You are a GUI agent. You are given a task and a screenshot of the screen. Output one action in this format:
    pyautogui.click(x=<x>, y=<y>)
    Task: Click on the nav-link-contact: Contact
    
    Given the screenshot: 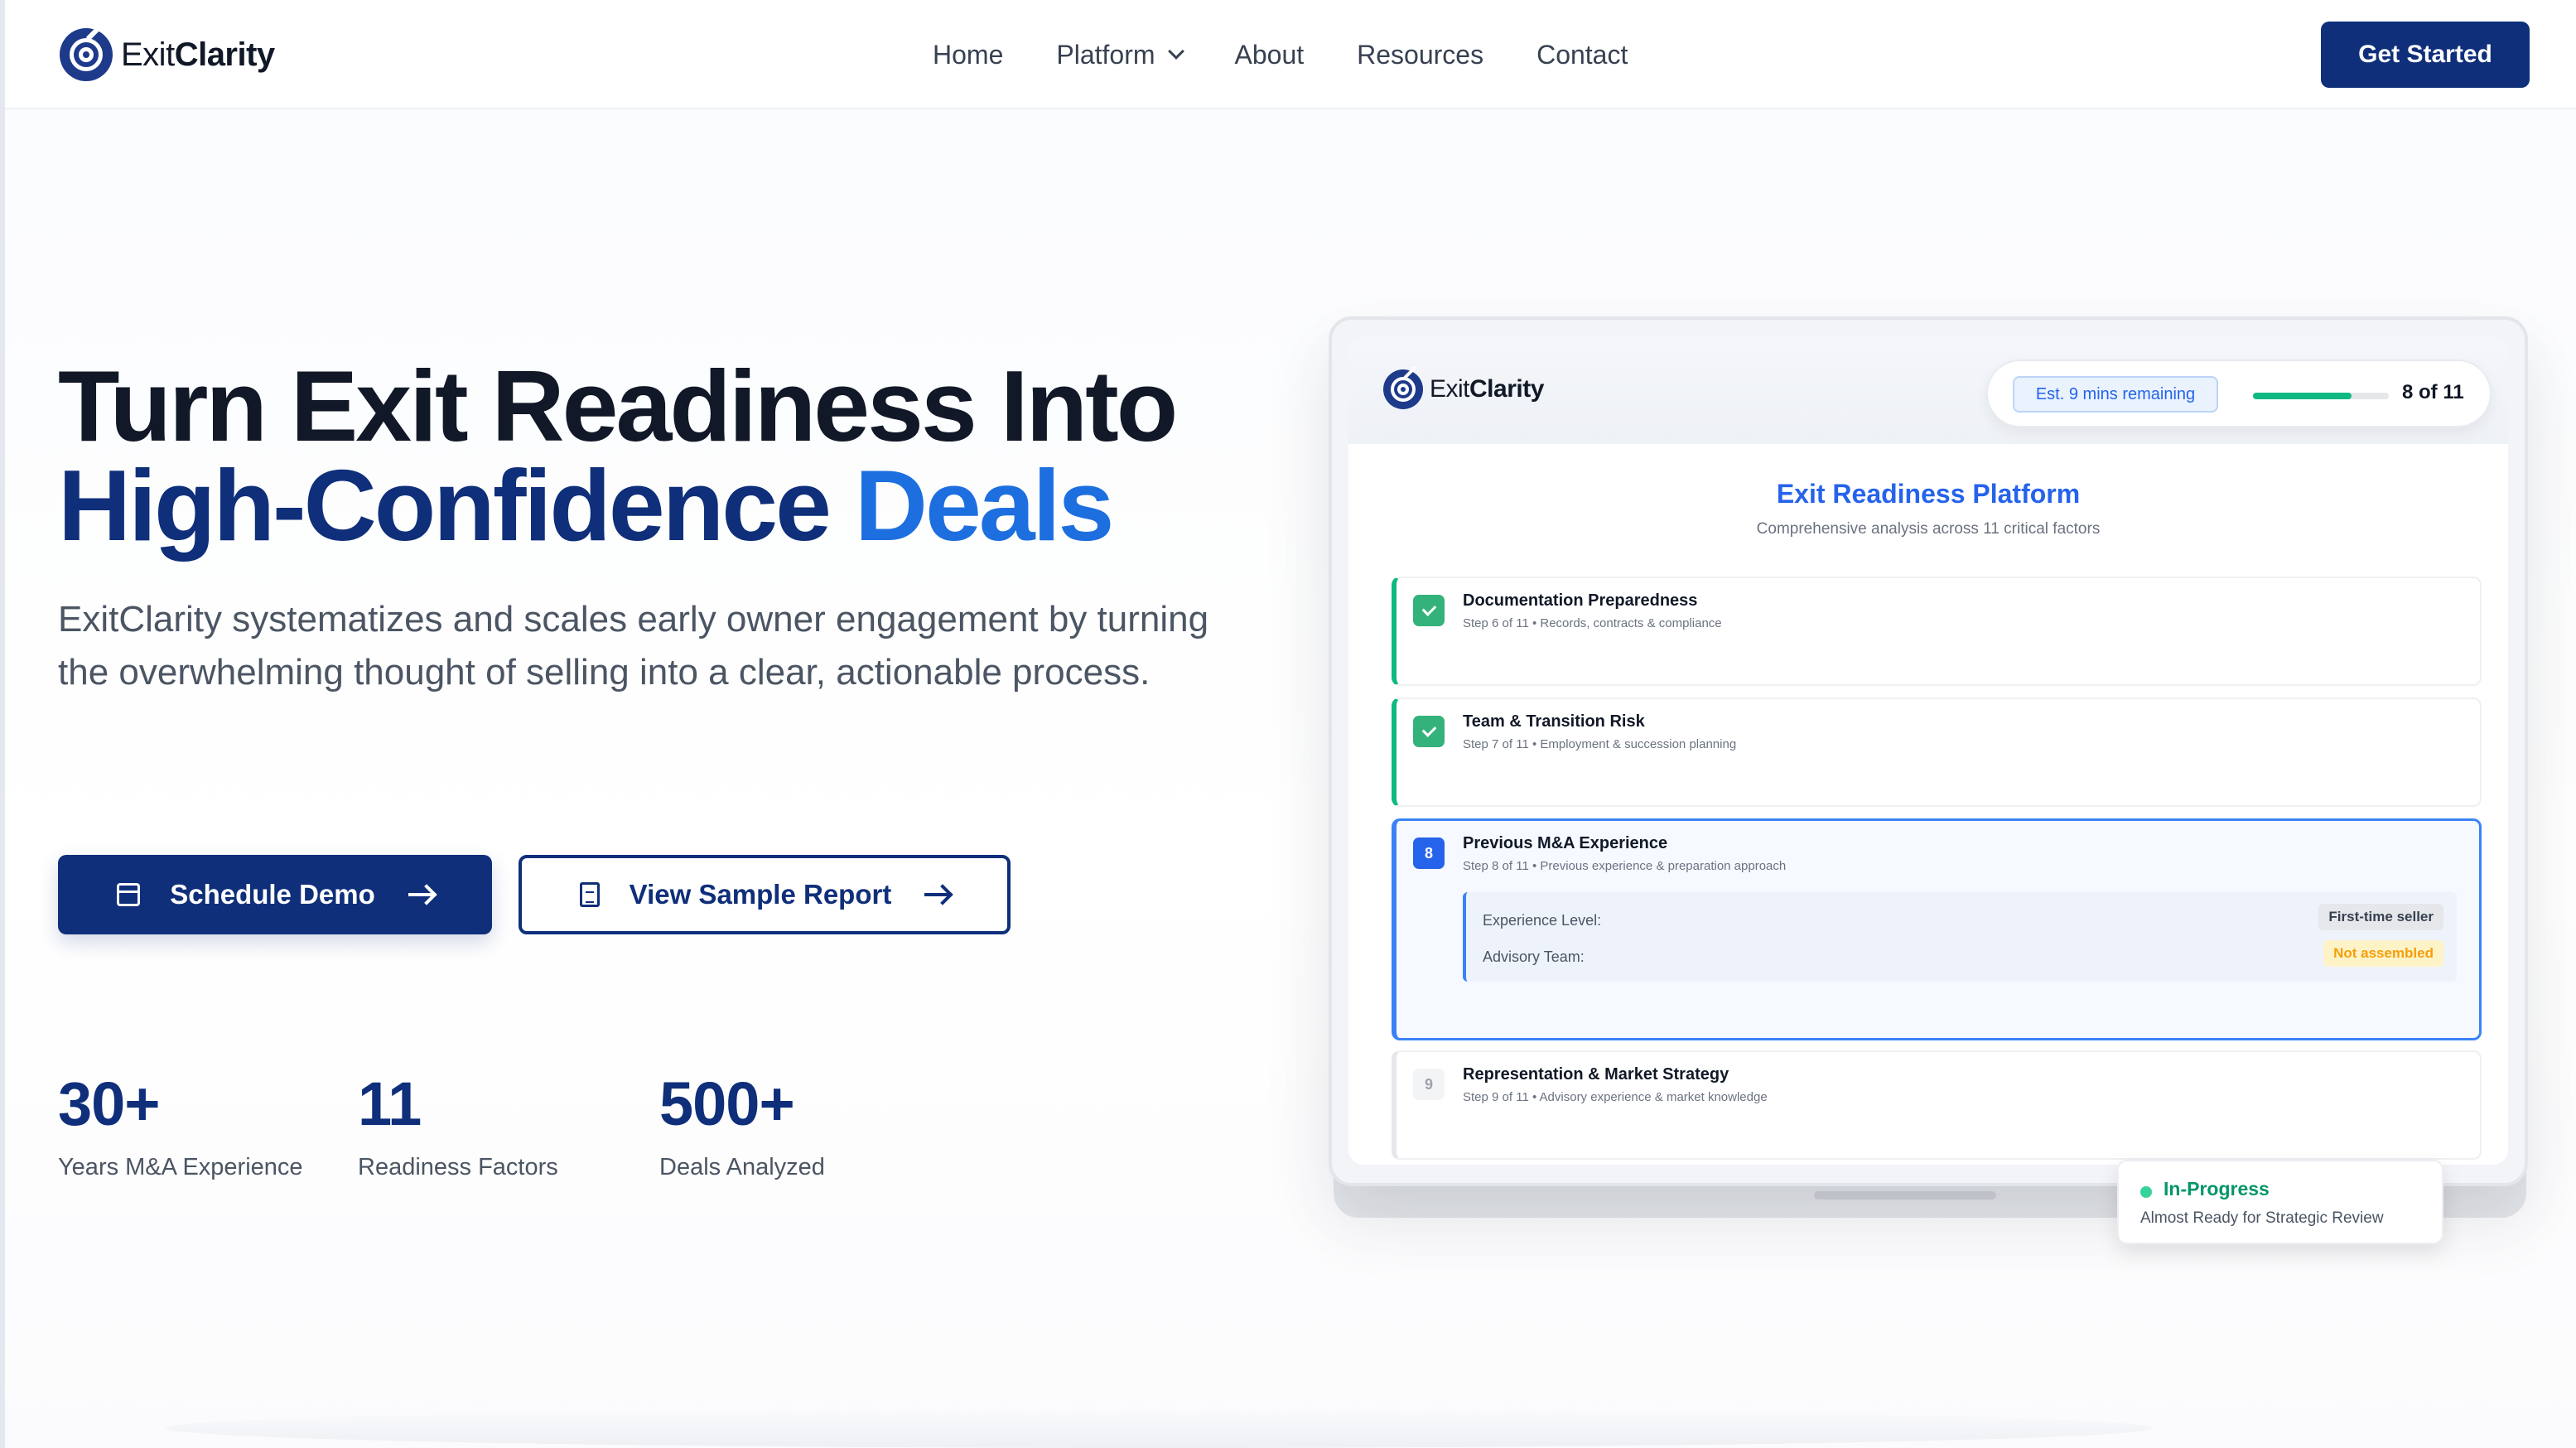 What is the action you would take?
    pyautogui.click(x=1582, y=55)
    